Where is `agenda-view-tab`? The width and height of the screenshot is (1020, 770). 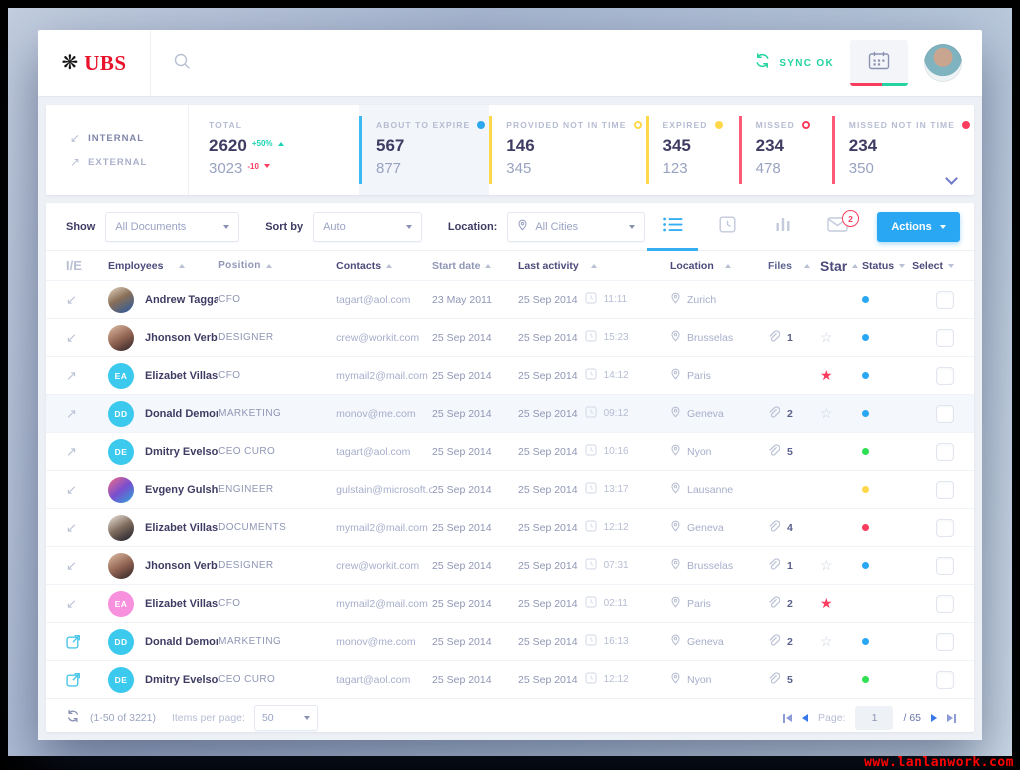 agenda-view-tab is located at coordinates (727, 226).